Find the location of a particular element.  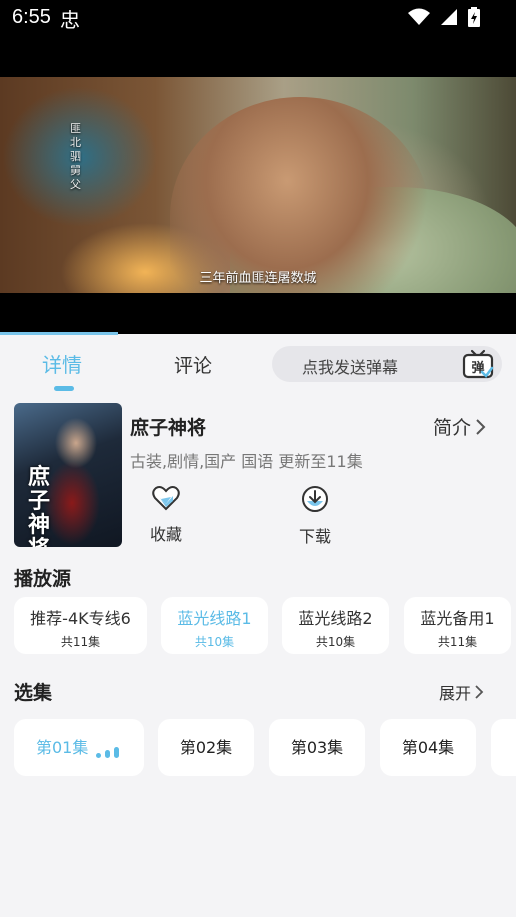

episode-label: 第01集 is located at coordinates (62, 747).